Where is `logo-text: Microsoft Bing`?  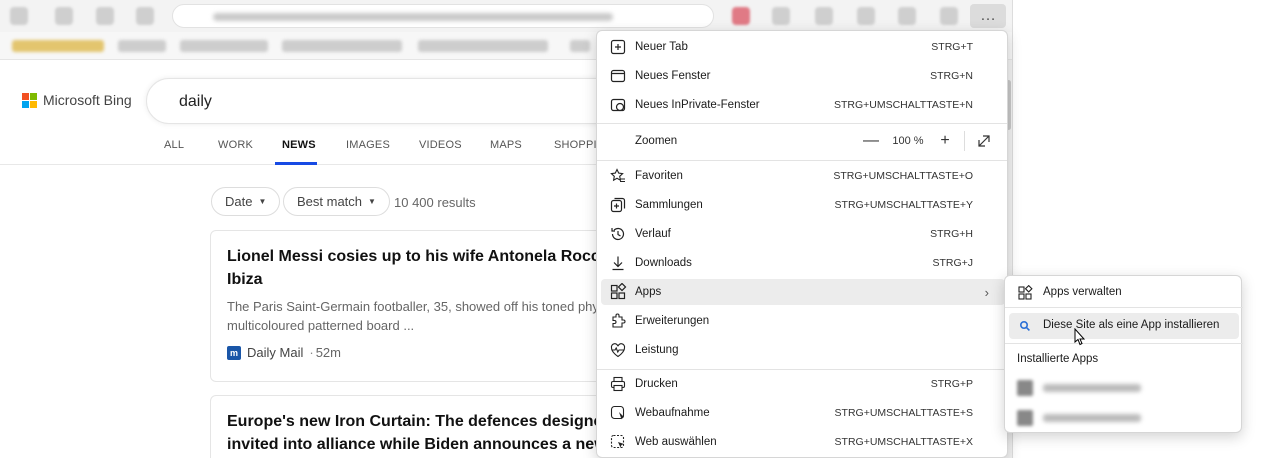 logo-text: Microsoft Bing is located at coordinates (87, 100).